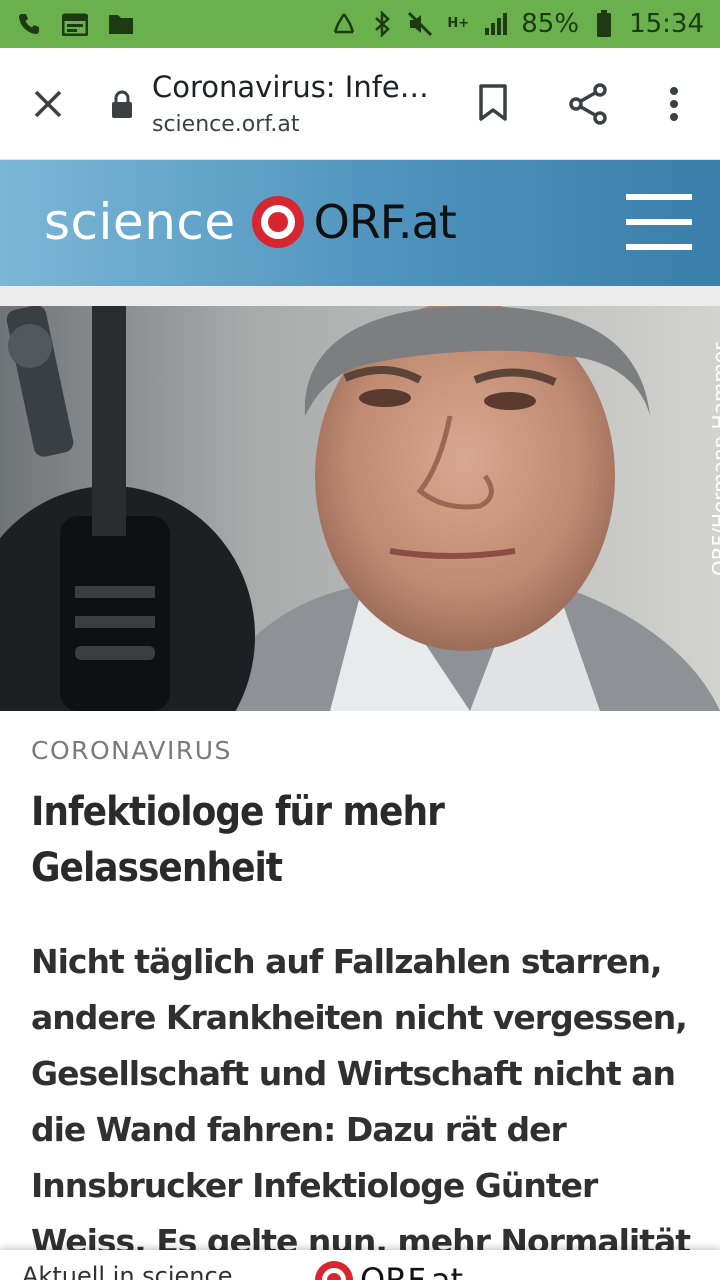 This screenshot has height=1280, width=720. I want to click on bookmark-button, so click(493, 103).